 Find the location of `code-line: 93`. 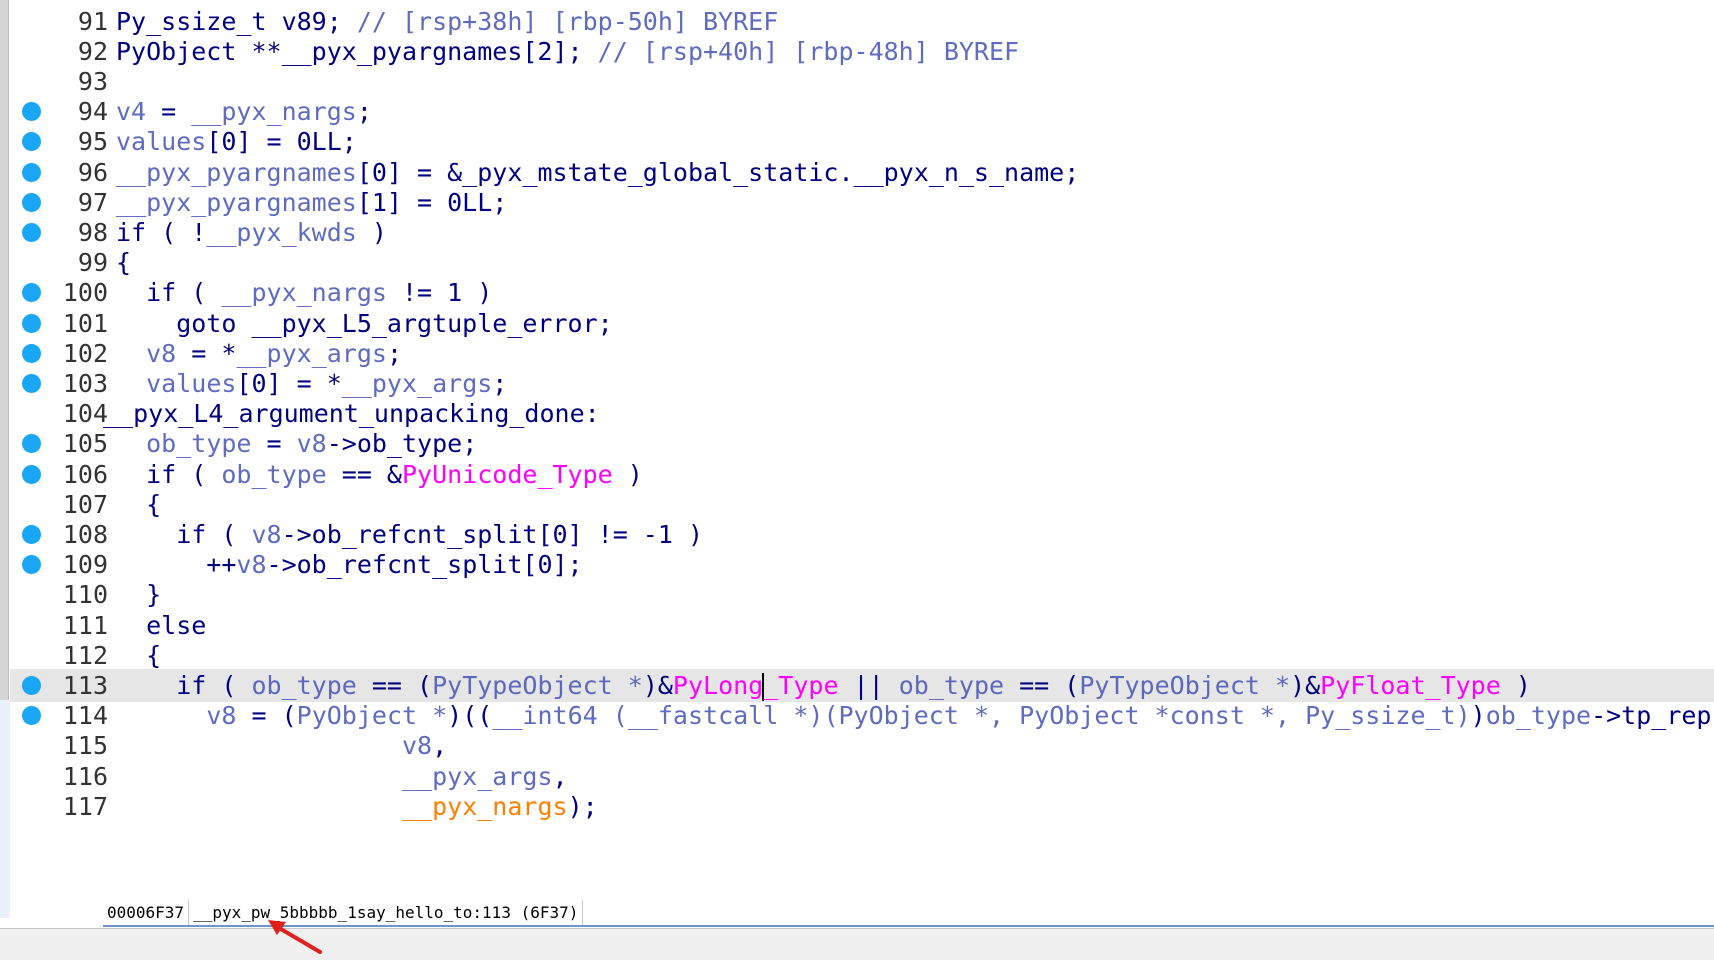

code-line: 93 is located at coordinates (862, 81).